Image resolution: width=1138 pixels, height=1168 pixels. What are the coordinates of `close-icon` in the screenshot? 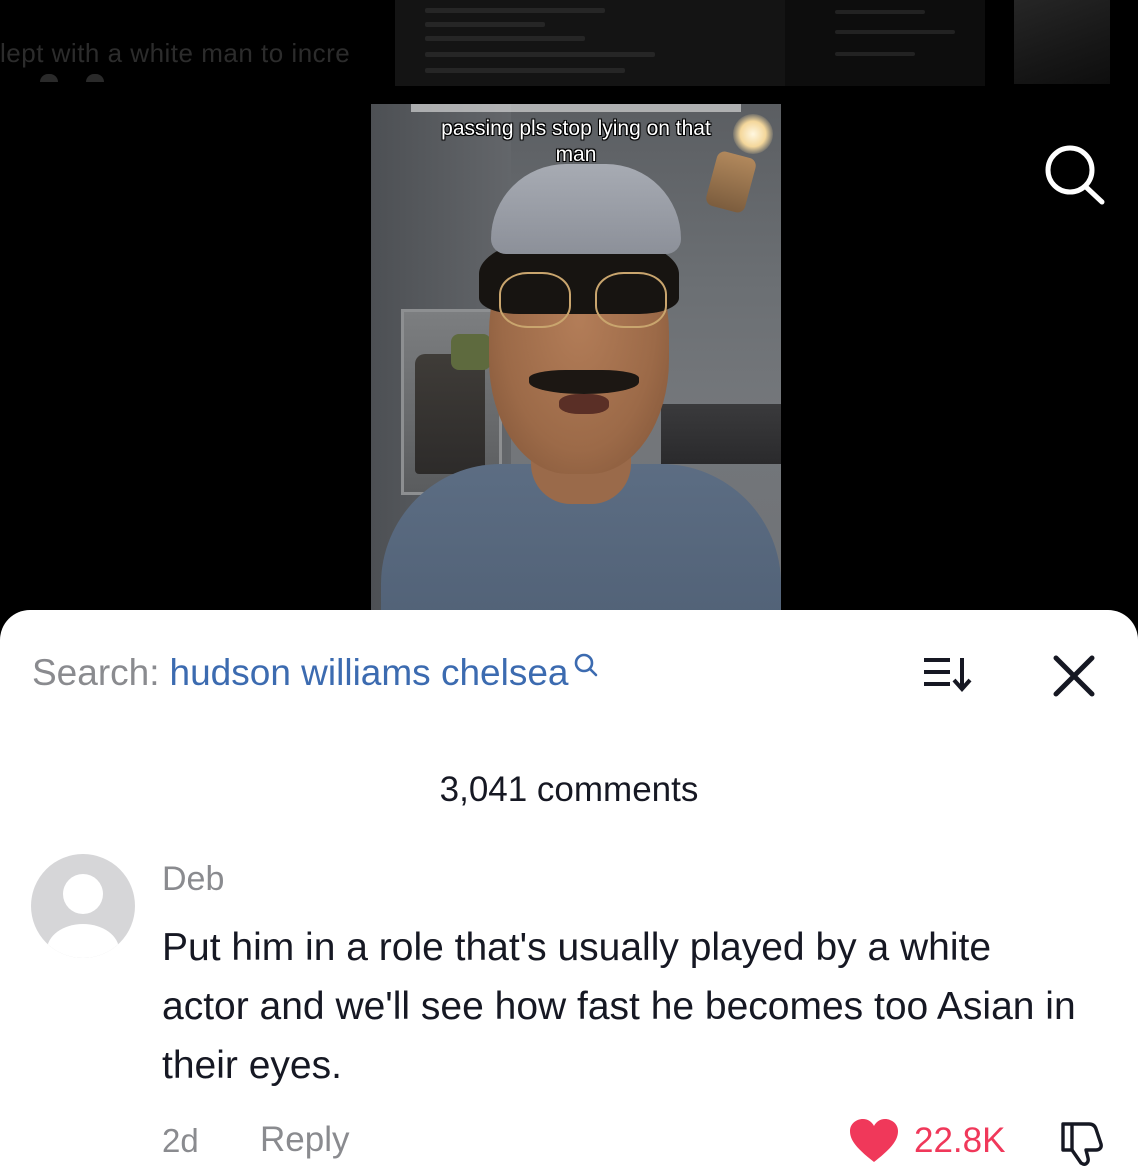 It's located at (1074, 676).